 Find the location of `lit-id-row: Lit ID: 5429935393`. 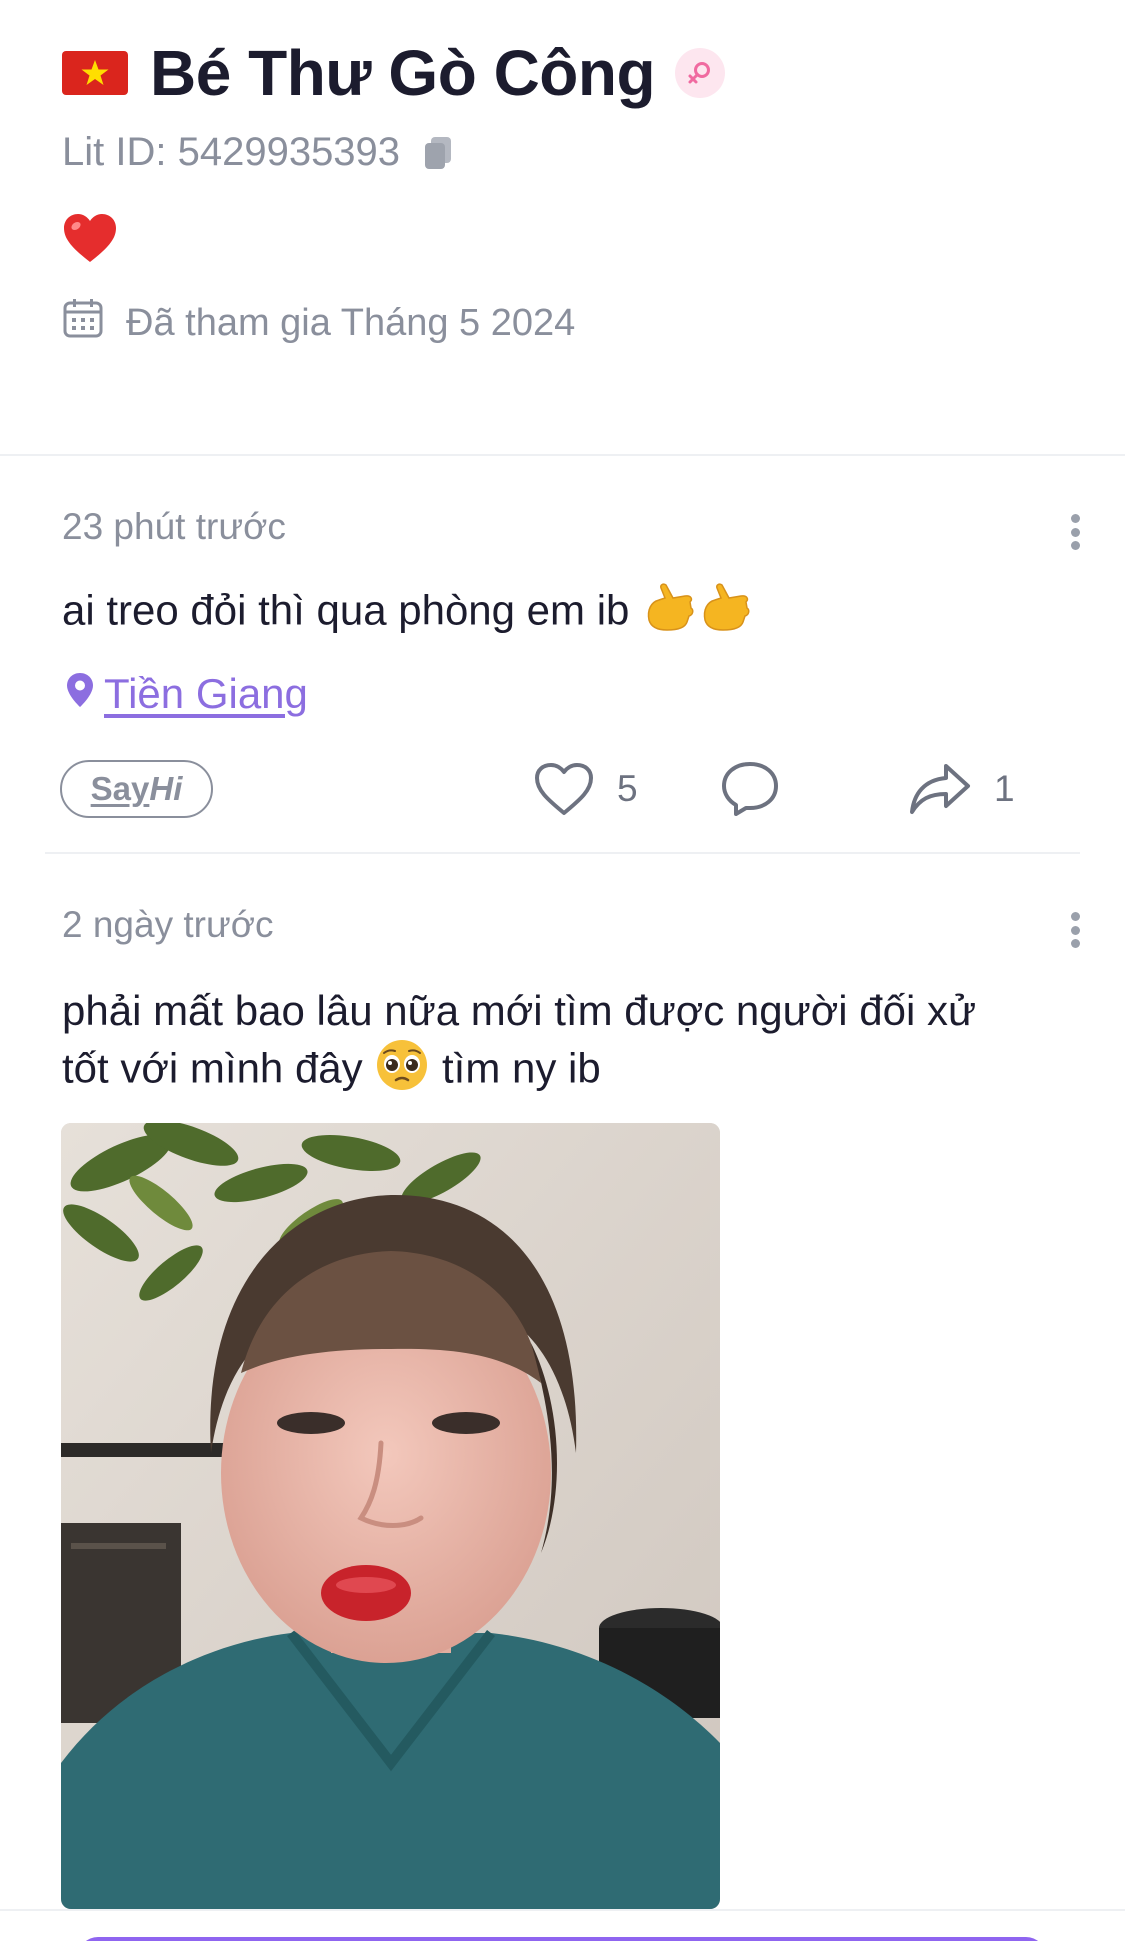

lit-id-row: Lit ID: 5429935393 is located at coordinates (259, 152).